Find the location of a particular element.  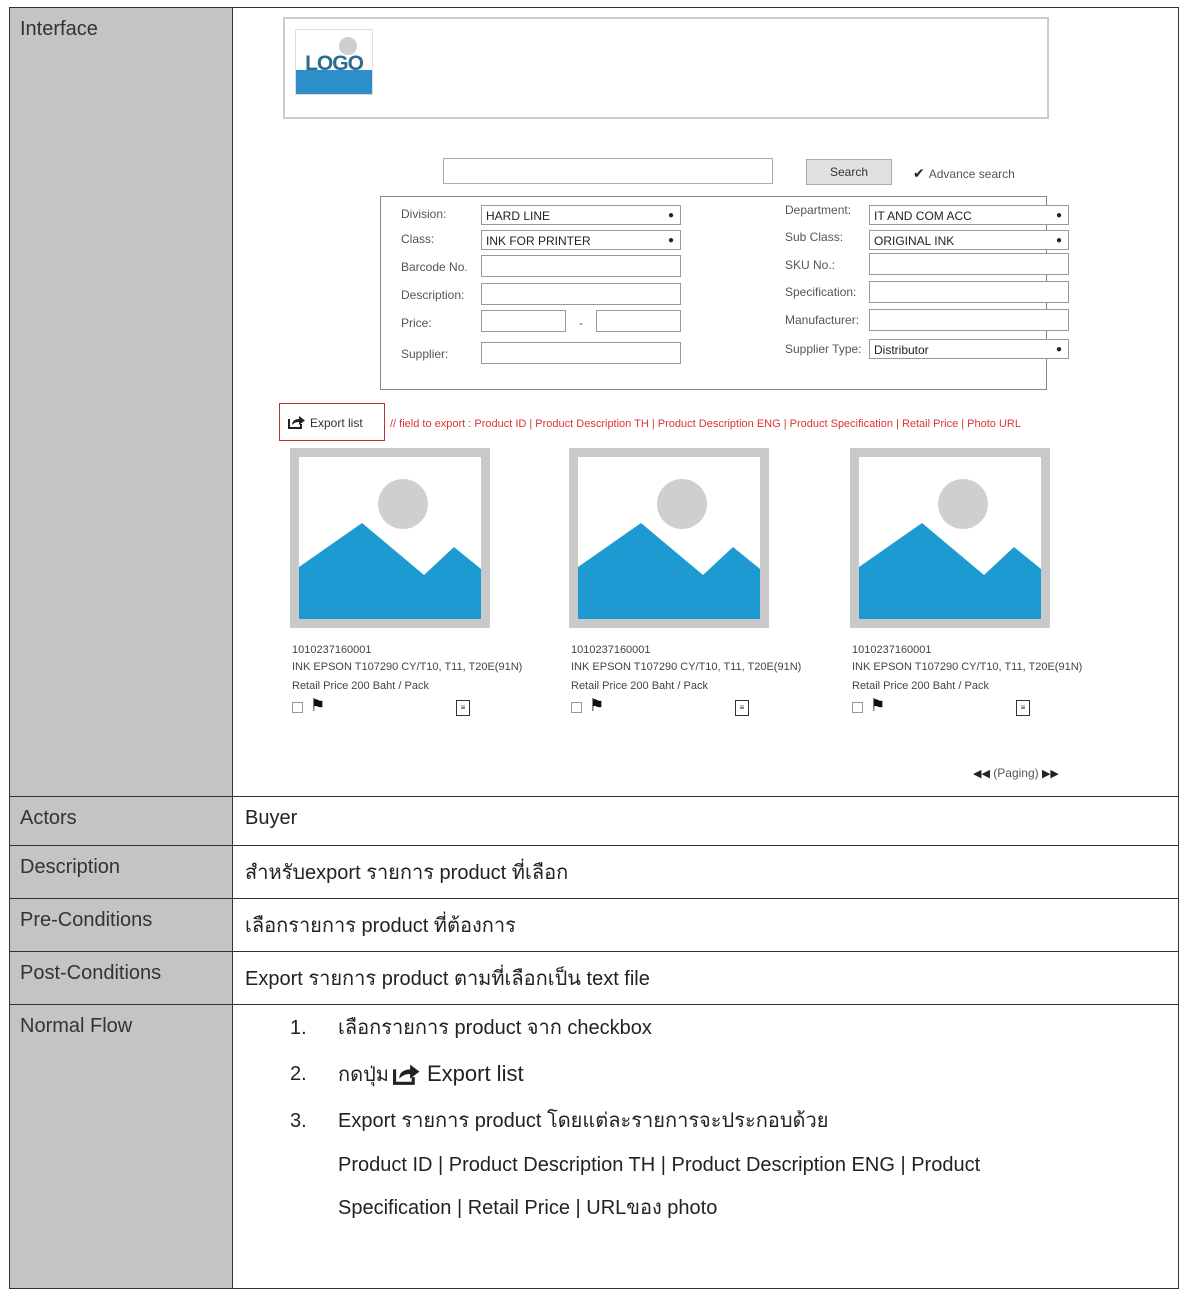

export-list-label: Export list is located at coordinates (336, 423).